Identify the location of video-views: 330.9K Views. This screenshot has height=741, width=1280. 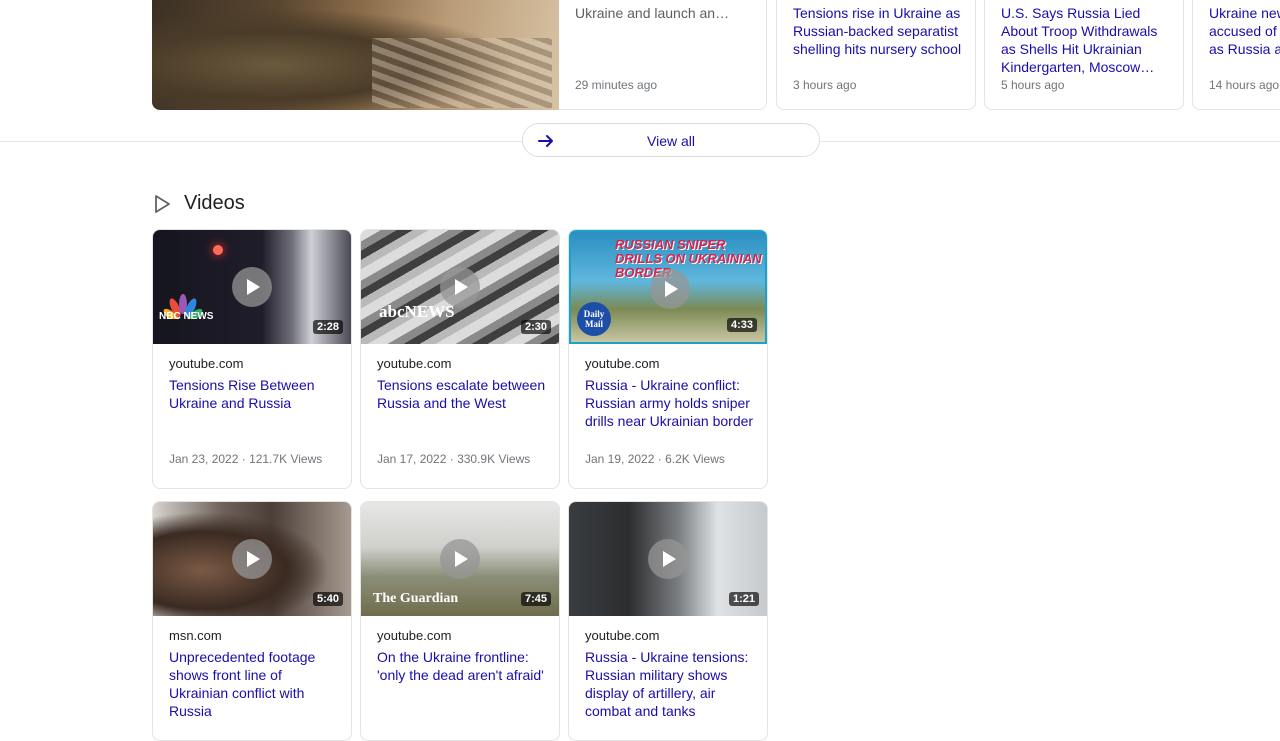
(494, 459).